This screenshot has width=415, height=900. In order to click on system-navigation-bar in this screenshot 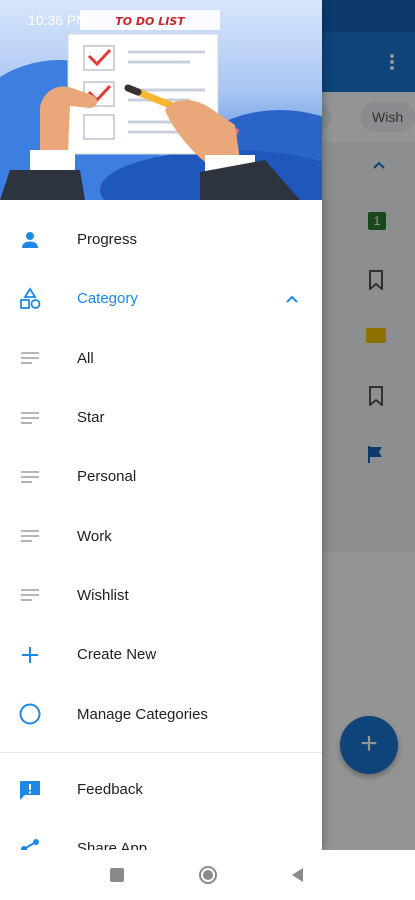, I will do `click(207, 875)`.